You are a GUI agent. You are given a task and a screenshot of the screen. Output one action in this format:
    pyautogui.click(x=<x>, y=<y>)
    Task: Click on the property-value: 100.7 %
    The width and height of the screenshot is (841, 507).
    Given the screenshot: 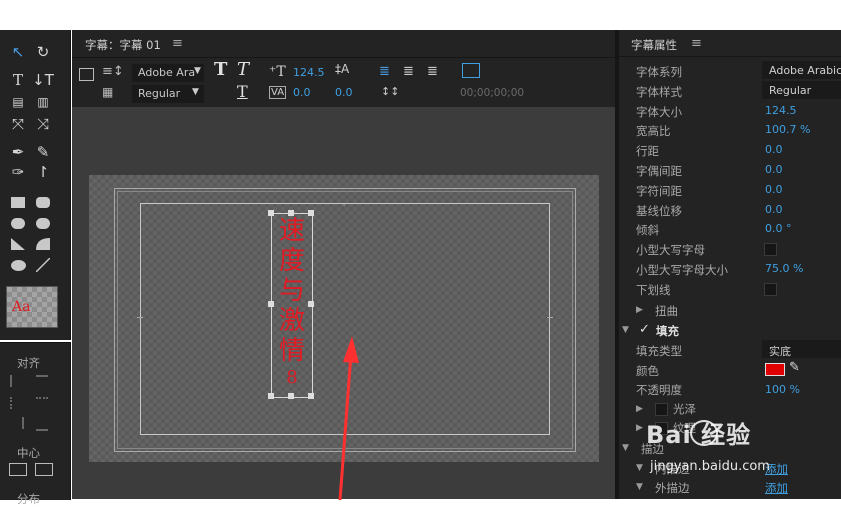 What is the action you would take?
    pyautogui.click(x=787, y=129)
    